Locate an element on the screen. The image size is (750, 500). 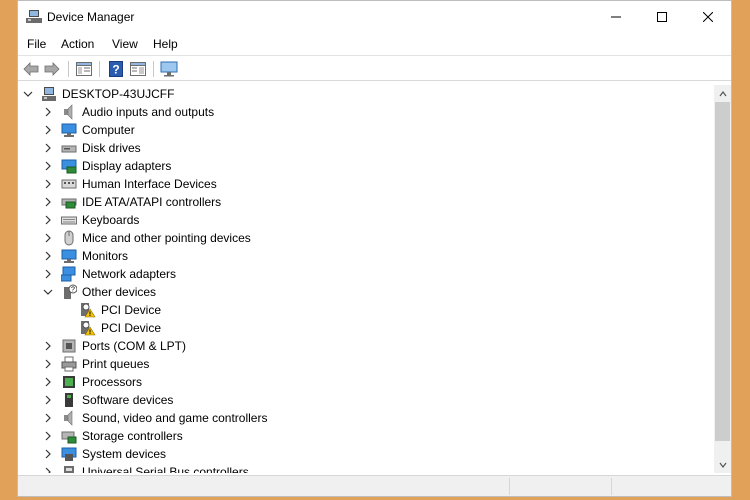
tree-category-item: System devices is located at coordinates (363, 454).